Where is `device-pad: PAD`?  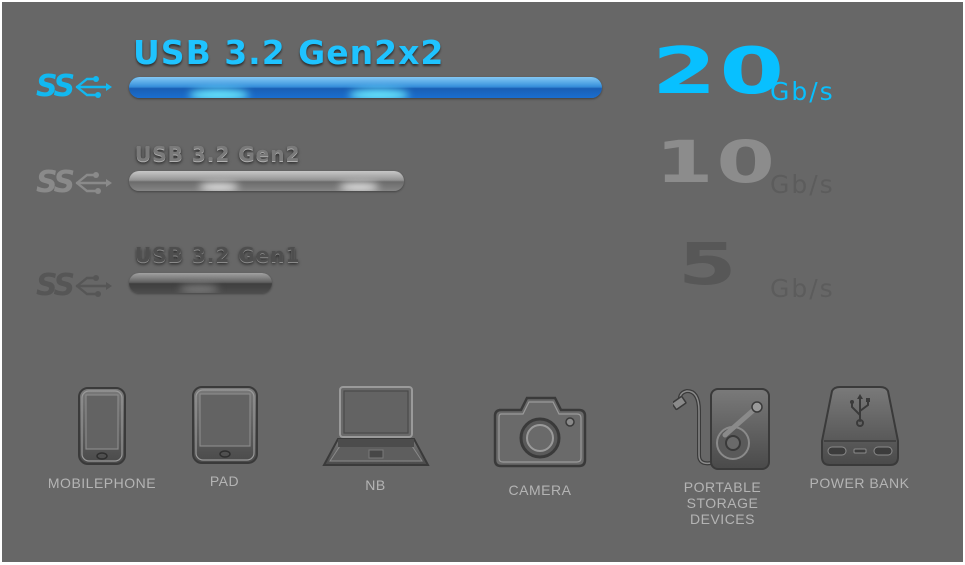
device-pad: PAD is located at coordinates (224, 437).